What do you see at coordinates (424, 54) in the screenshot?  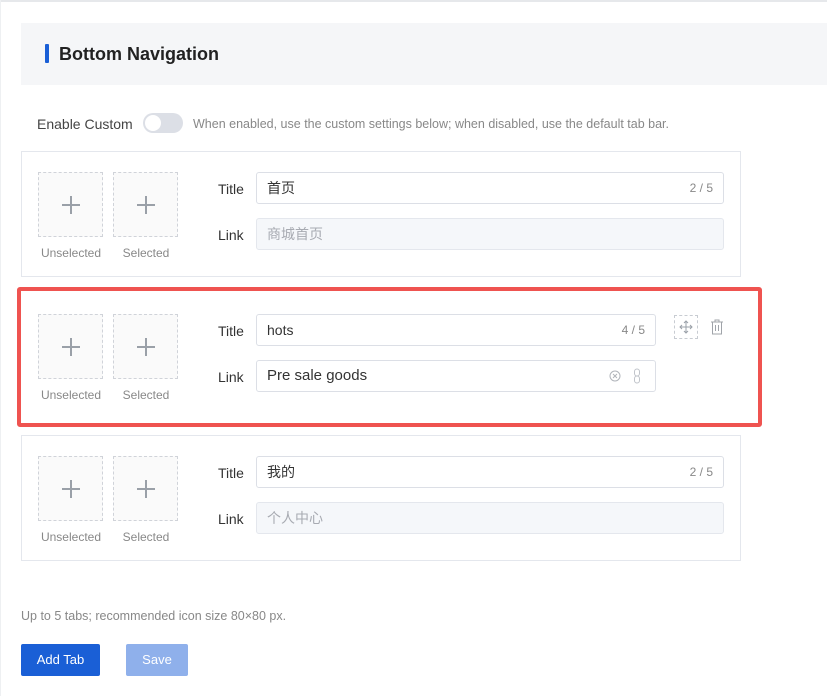 I see `section-header: Bottom Navigation` at bounding box center [424, 54].